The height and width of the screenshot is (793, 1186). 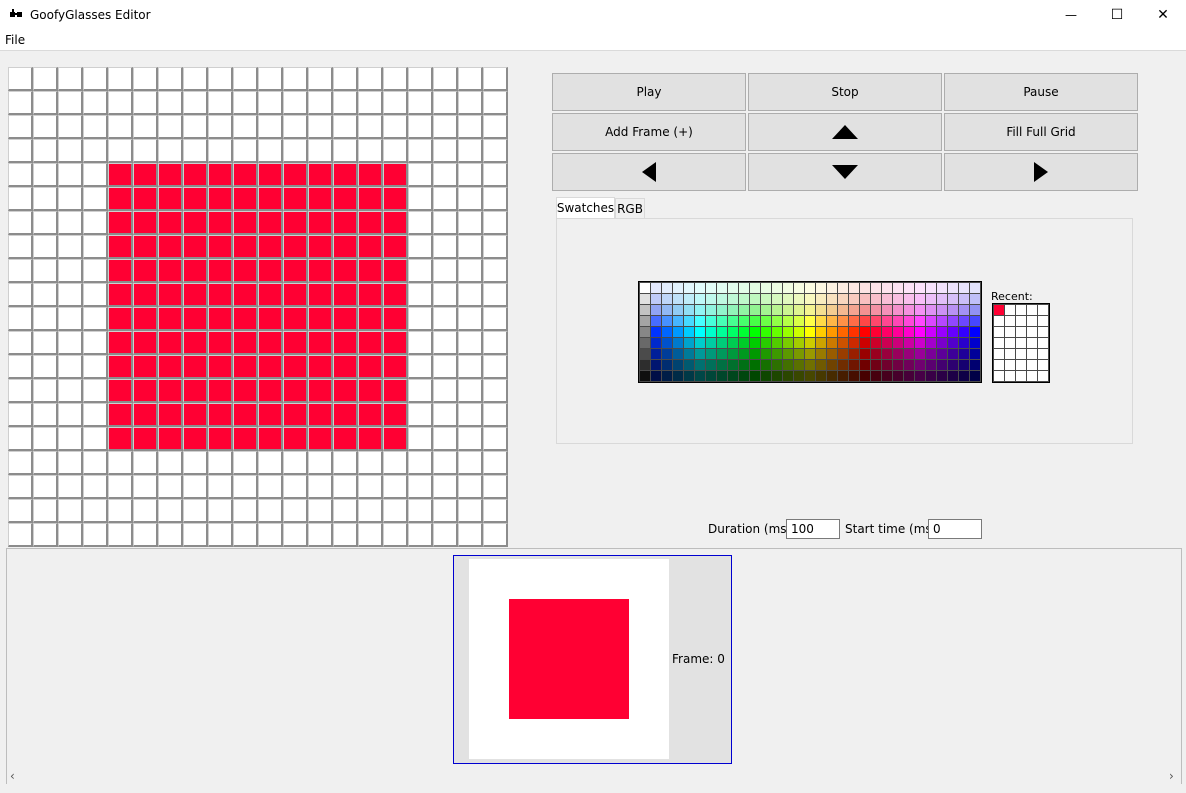 What do you see at coordinates (1041, 172) in the screenshot?
I see `shift-right-button` at bounding box center [1041, 172].